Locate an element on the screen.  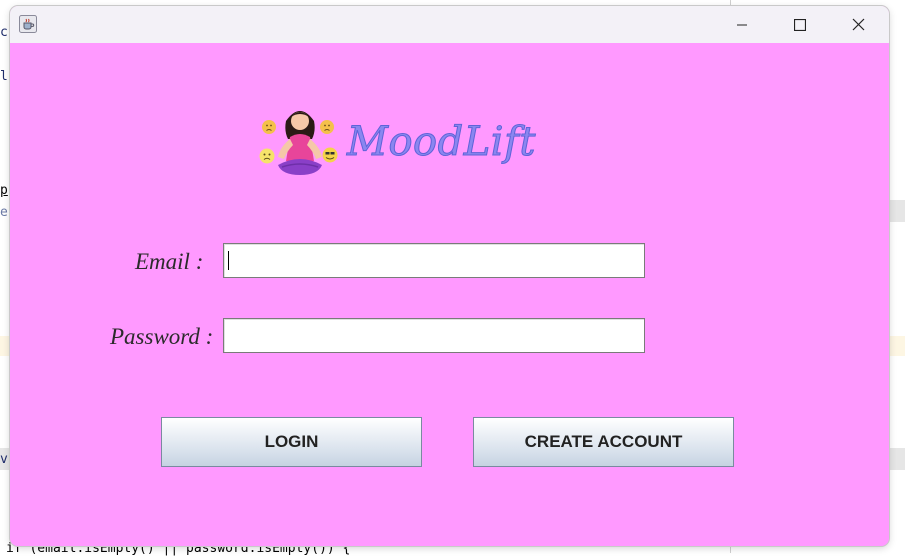
editor-highlight-band-left is located at coordinates (5, 346).